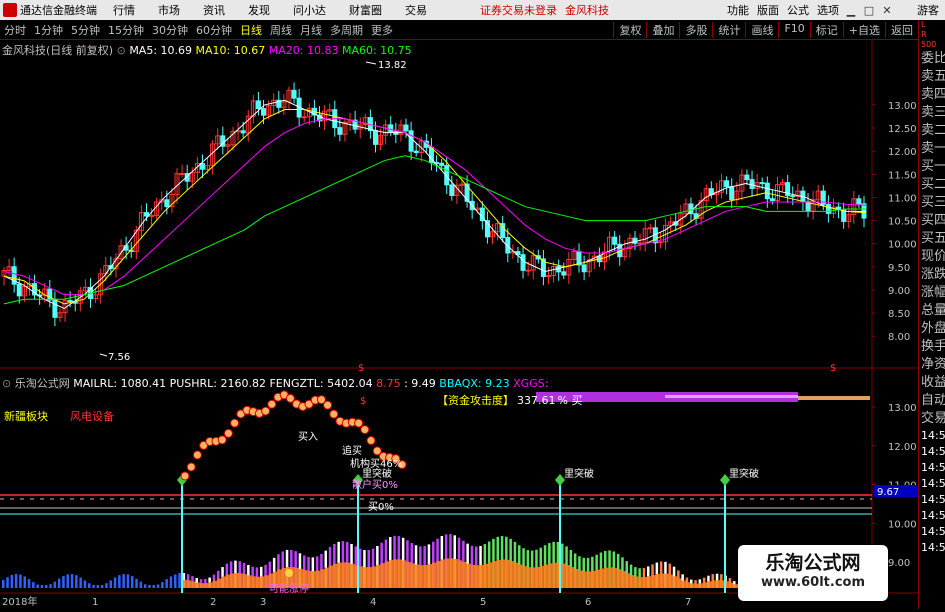 This screenshot has width=945, height=612. Describe the element at coordinates (738, 10) in the screenshot. I see `menu-function: 功能` at that location.